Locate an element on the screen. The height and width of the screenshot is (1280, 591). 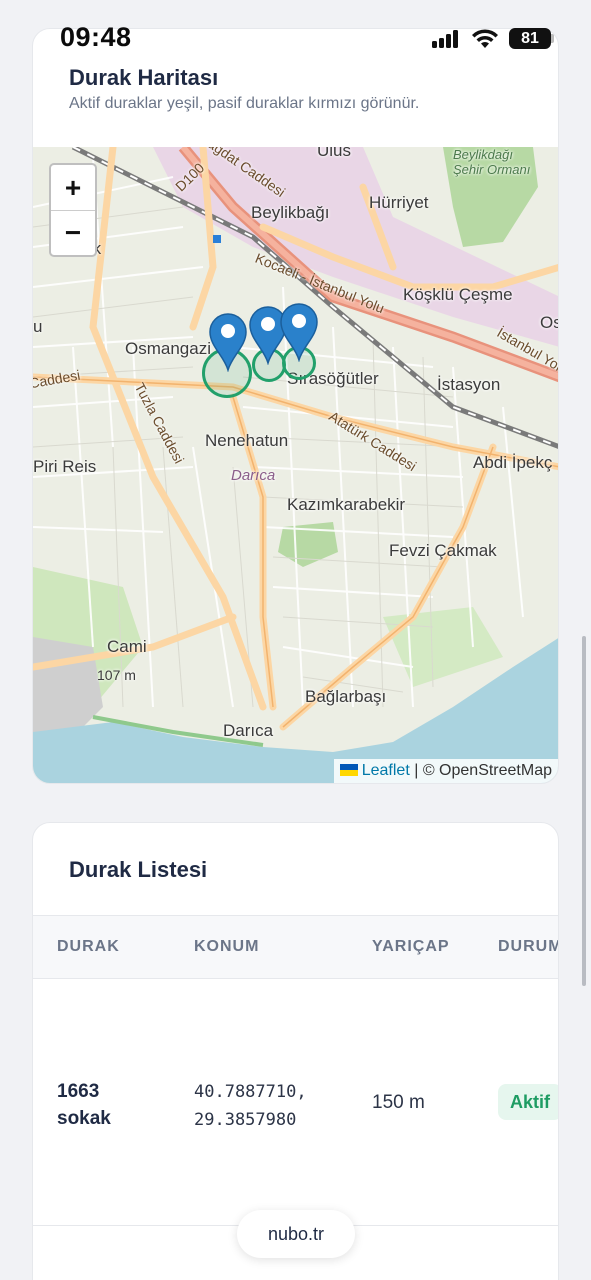
map-label-fevzi-cakmak: Fevzi Çakmak is located at coordinates (443, 550).